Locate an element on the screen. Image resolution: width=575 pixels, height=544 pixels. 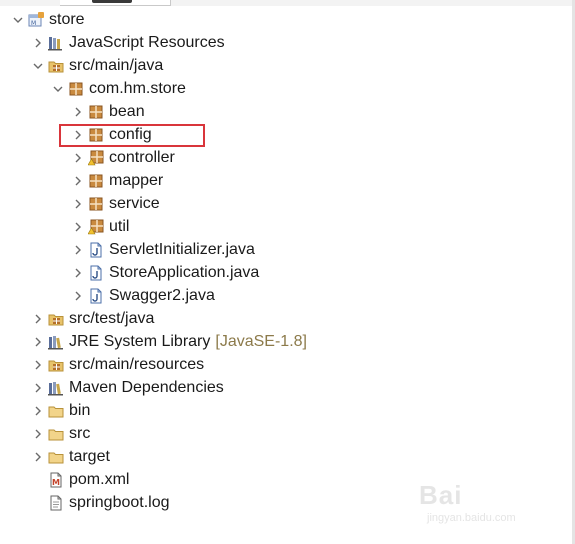
partial-tab is located at coordinates (115, 3).